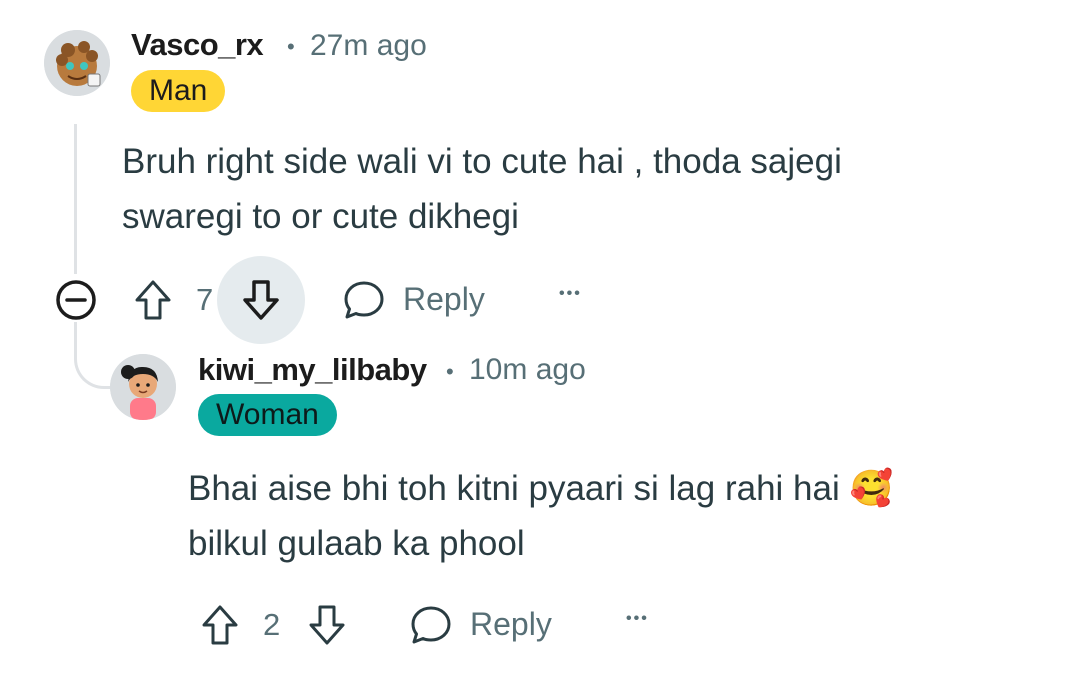 This screenshot has height=683, width=1080. Describe the element at coordinates (267, 415) in the screenshot. I see `user-flair: Woman` at that location.